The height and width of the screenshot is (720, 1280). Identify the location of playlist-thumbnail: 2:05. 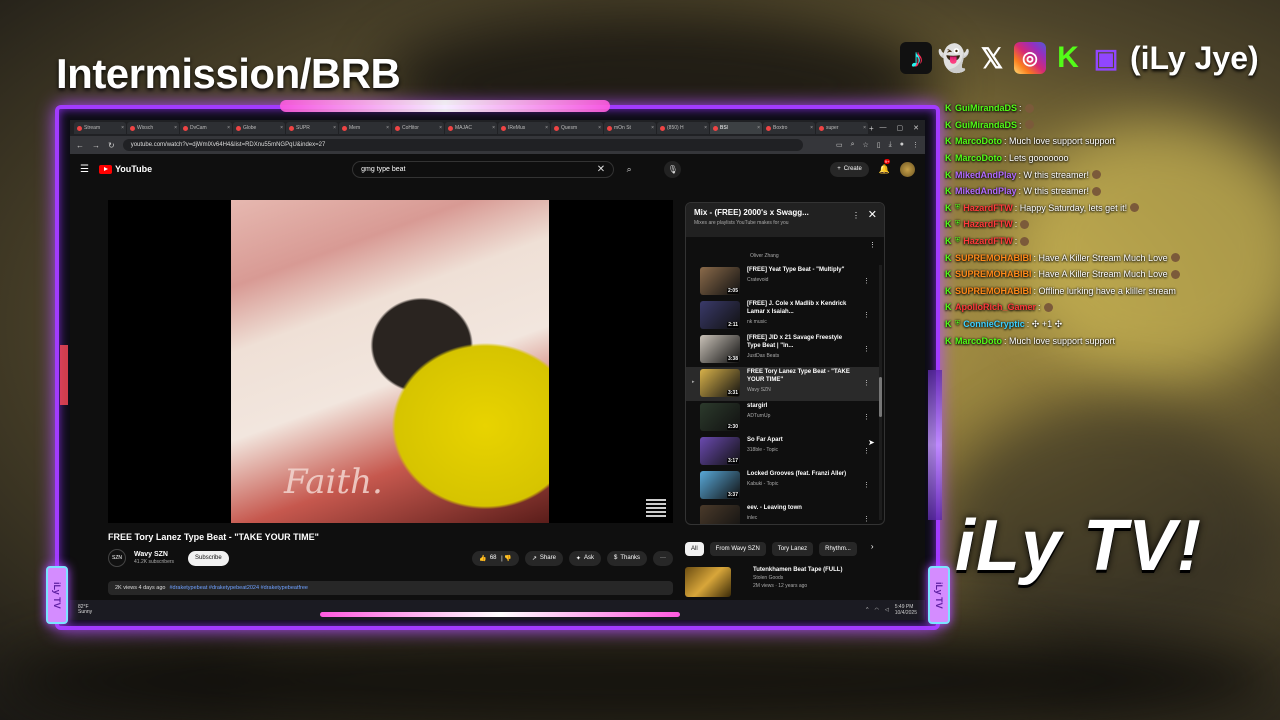
(720, 281).